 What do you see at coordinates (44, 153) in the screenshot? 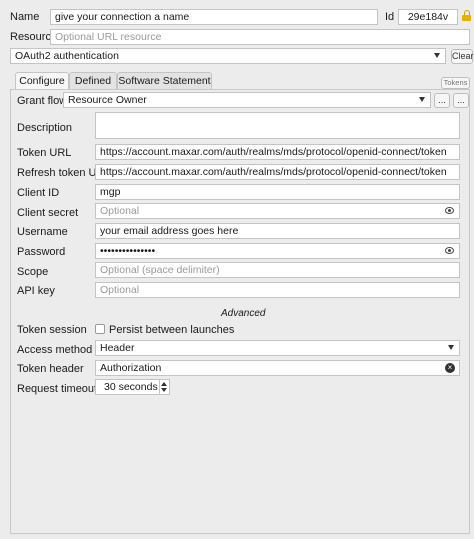
I see `token-url-label: Token URL` at bounding box center [44, 153].